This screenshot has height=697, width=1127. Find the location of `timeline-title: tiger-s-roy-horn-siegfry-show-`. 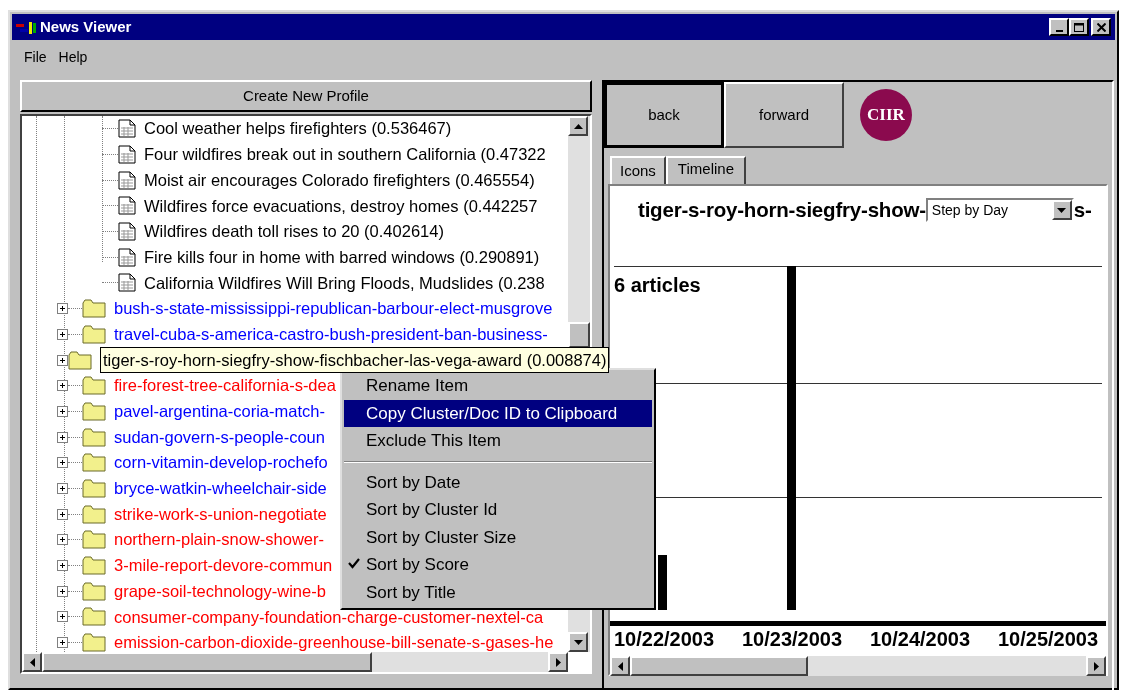

timeline-title: tiger-s-roy-horn-siegfry-show- is located at coordinates (782, 209).